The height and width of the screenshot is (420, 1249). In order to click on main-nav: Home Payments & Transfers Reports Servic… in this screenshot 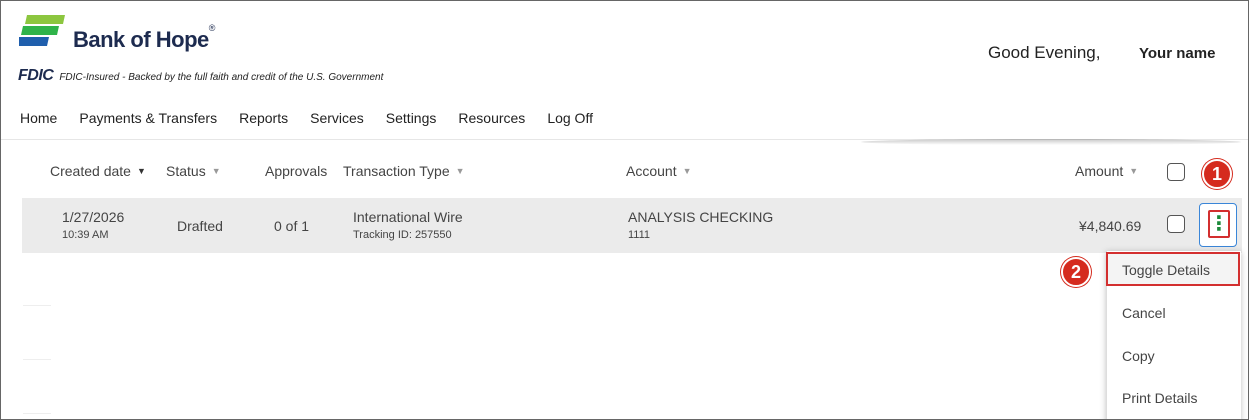, I will do `click(317, 118)`.